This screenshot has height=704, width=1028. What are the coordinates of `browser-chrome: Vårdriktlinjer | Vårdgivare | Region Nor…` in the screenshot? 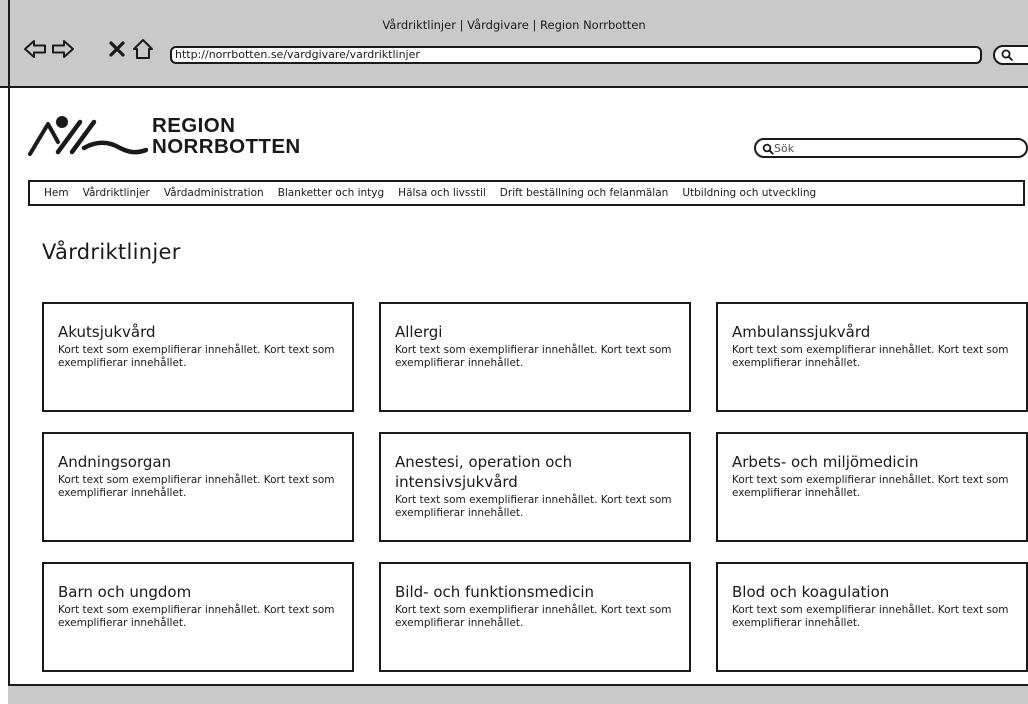 It's located at (514, 44).